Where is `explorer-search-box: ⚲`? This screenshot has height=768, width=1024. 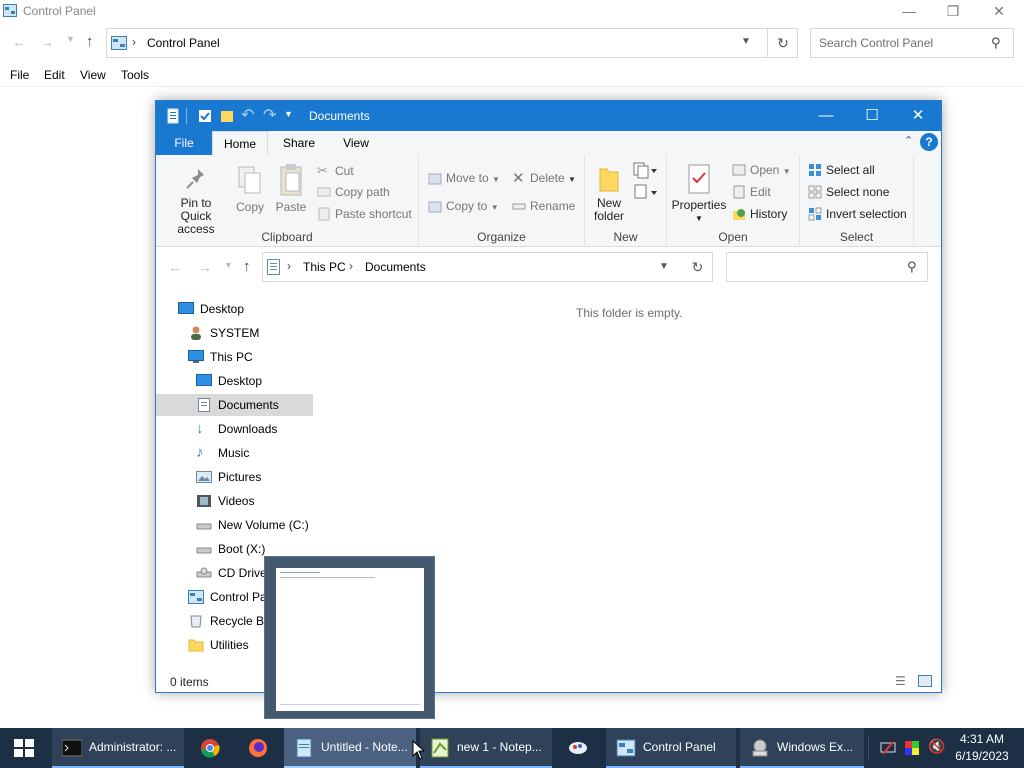
explorer-search-box: ⚲ is located at coordinates (827, 267).